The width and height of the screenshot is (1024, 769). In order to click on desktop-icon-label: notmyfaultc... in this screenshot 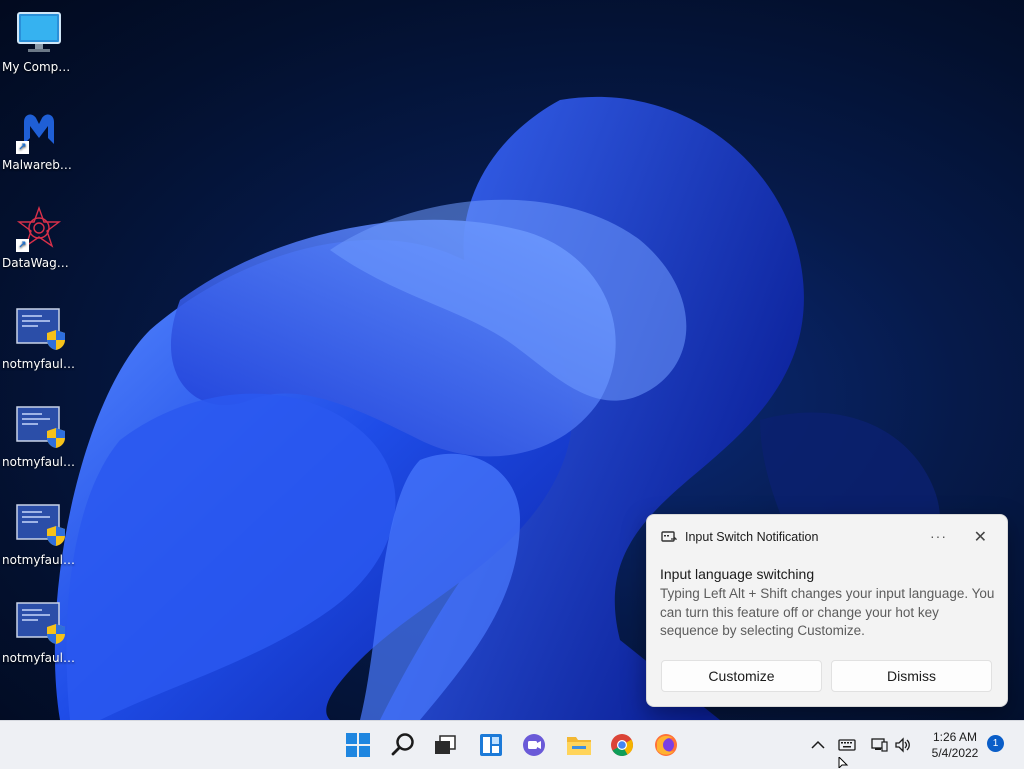, I will do `click(40, 560)`.